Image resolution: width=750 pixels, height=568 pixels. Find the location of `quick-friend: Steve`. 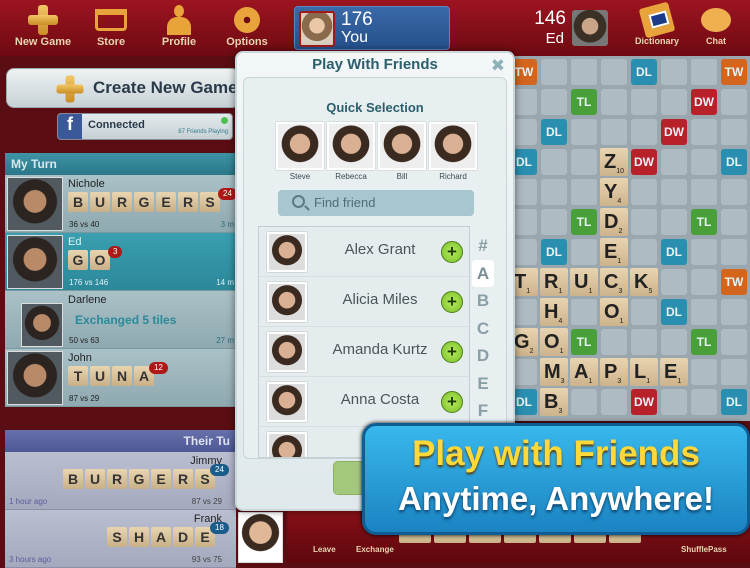

quick-friend: Steve is located at coordinates (300, 151).